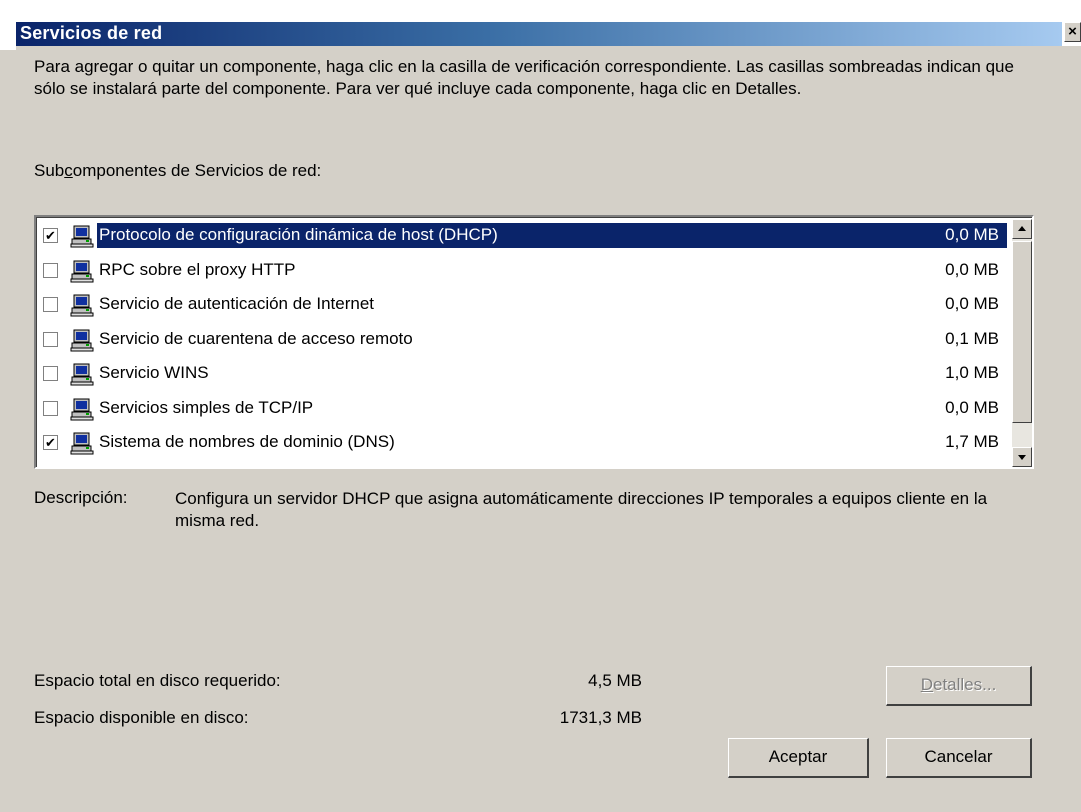 This screenshot has width=1081, height=812. I want to click on component-label: Servicio de cuarentena de acceso remoto, so click(256, 338).